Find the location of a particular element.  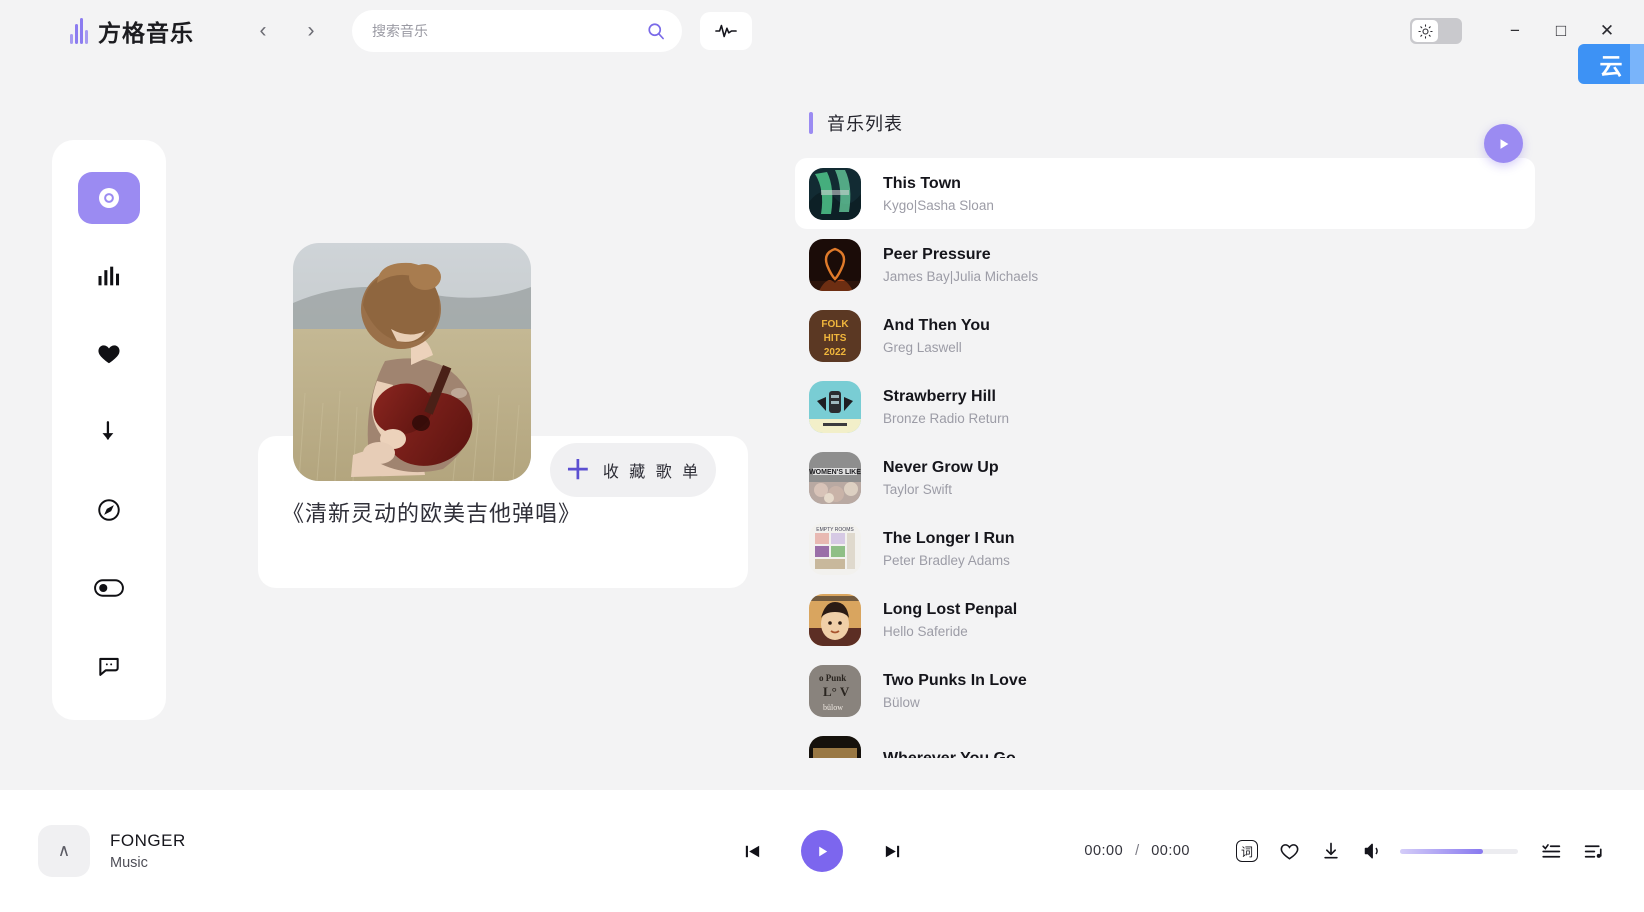

volume-icon is located at coordinates (1371, 851).